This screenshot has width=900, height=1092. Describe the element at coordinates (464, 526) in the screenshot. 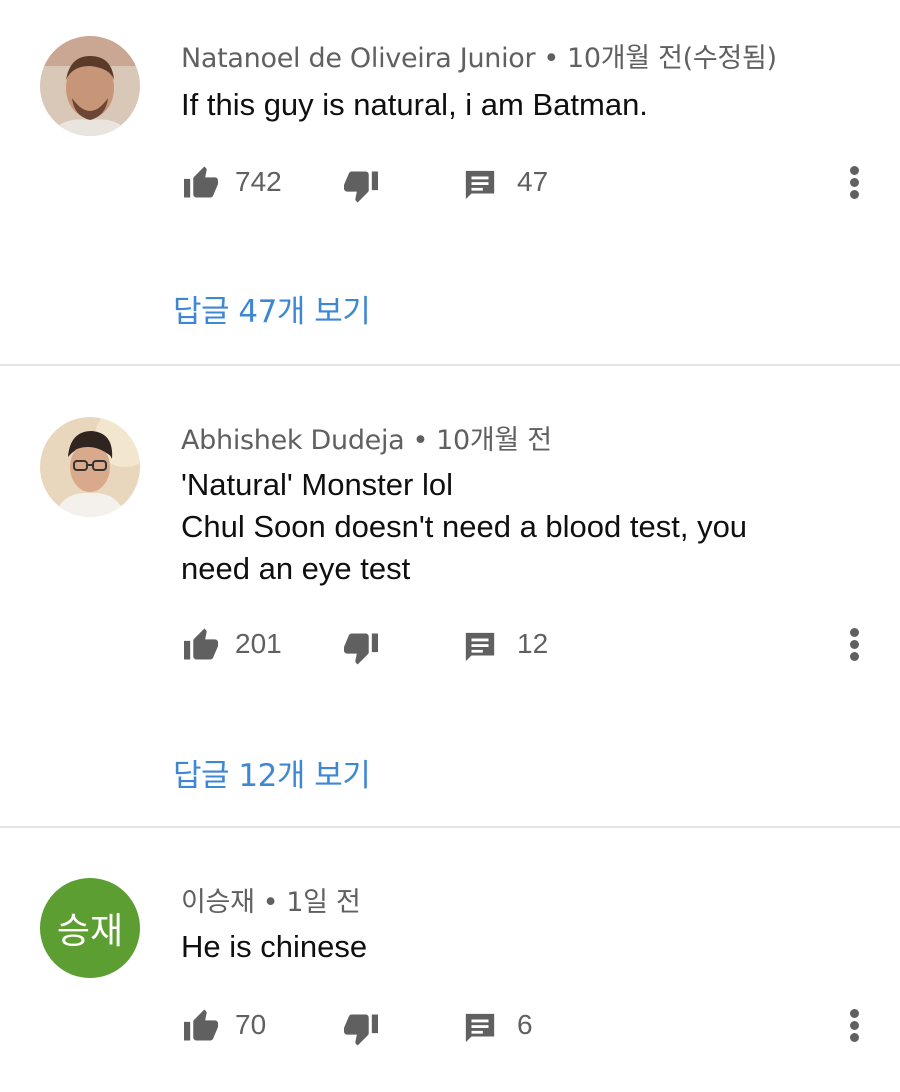

I see `comment-line: Chul Soon doesn't need a blood test, you` at that location.